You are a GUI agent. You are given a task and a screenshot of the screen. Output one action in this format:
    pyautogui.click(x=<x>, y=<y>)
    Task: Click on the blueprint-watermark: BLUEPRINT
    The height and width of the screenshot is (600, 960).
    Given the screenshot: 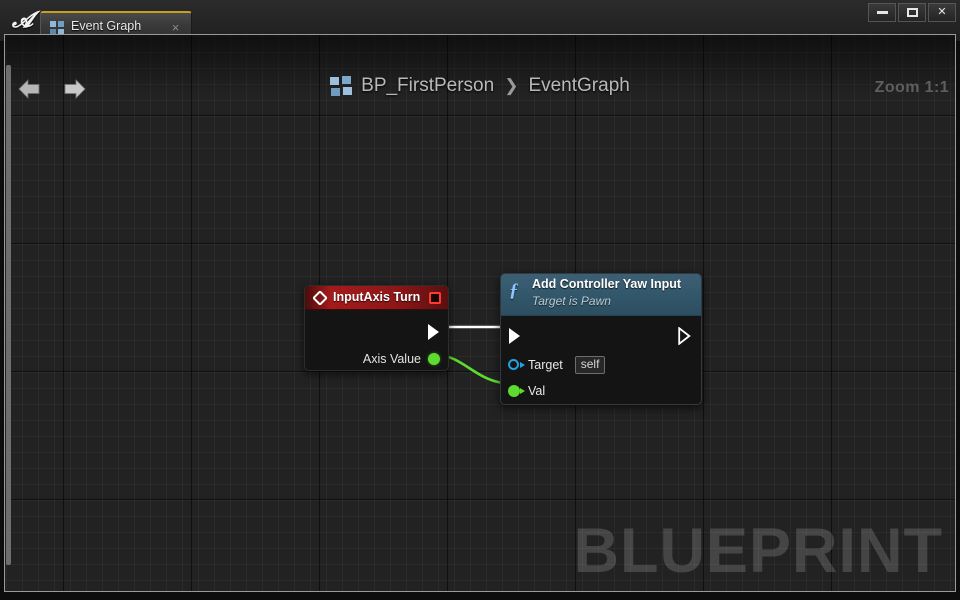 What is the action you would take?
    pyautogui.click(x=758, y=551)
    